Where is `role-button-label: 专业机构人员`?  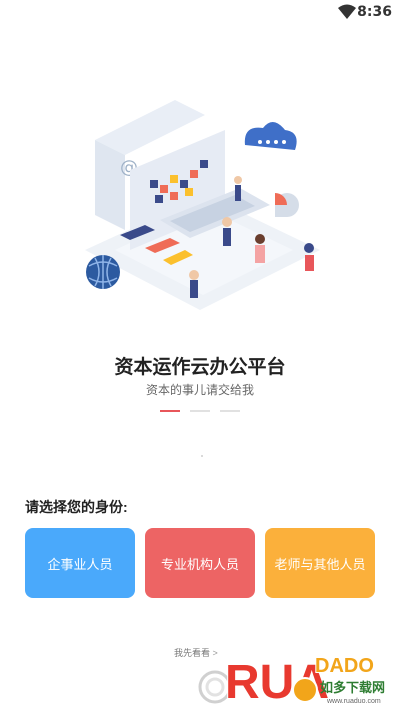 role-button-label: 专业机构人员 is located at coordinates (199, 564).